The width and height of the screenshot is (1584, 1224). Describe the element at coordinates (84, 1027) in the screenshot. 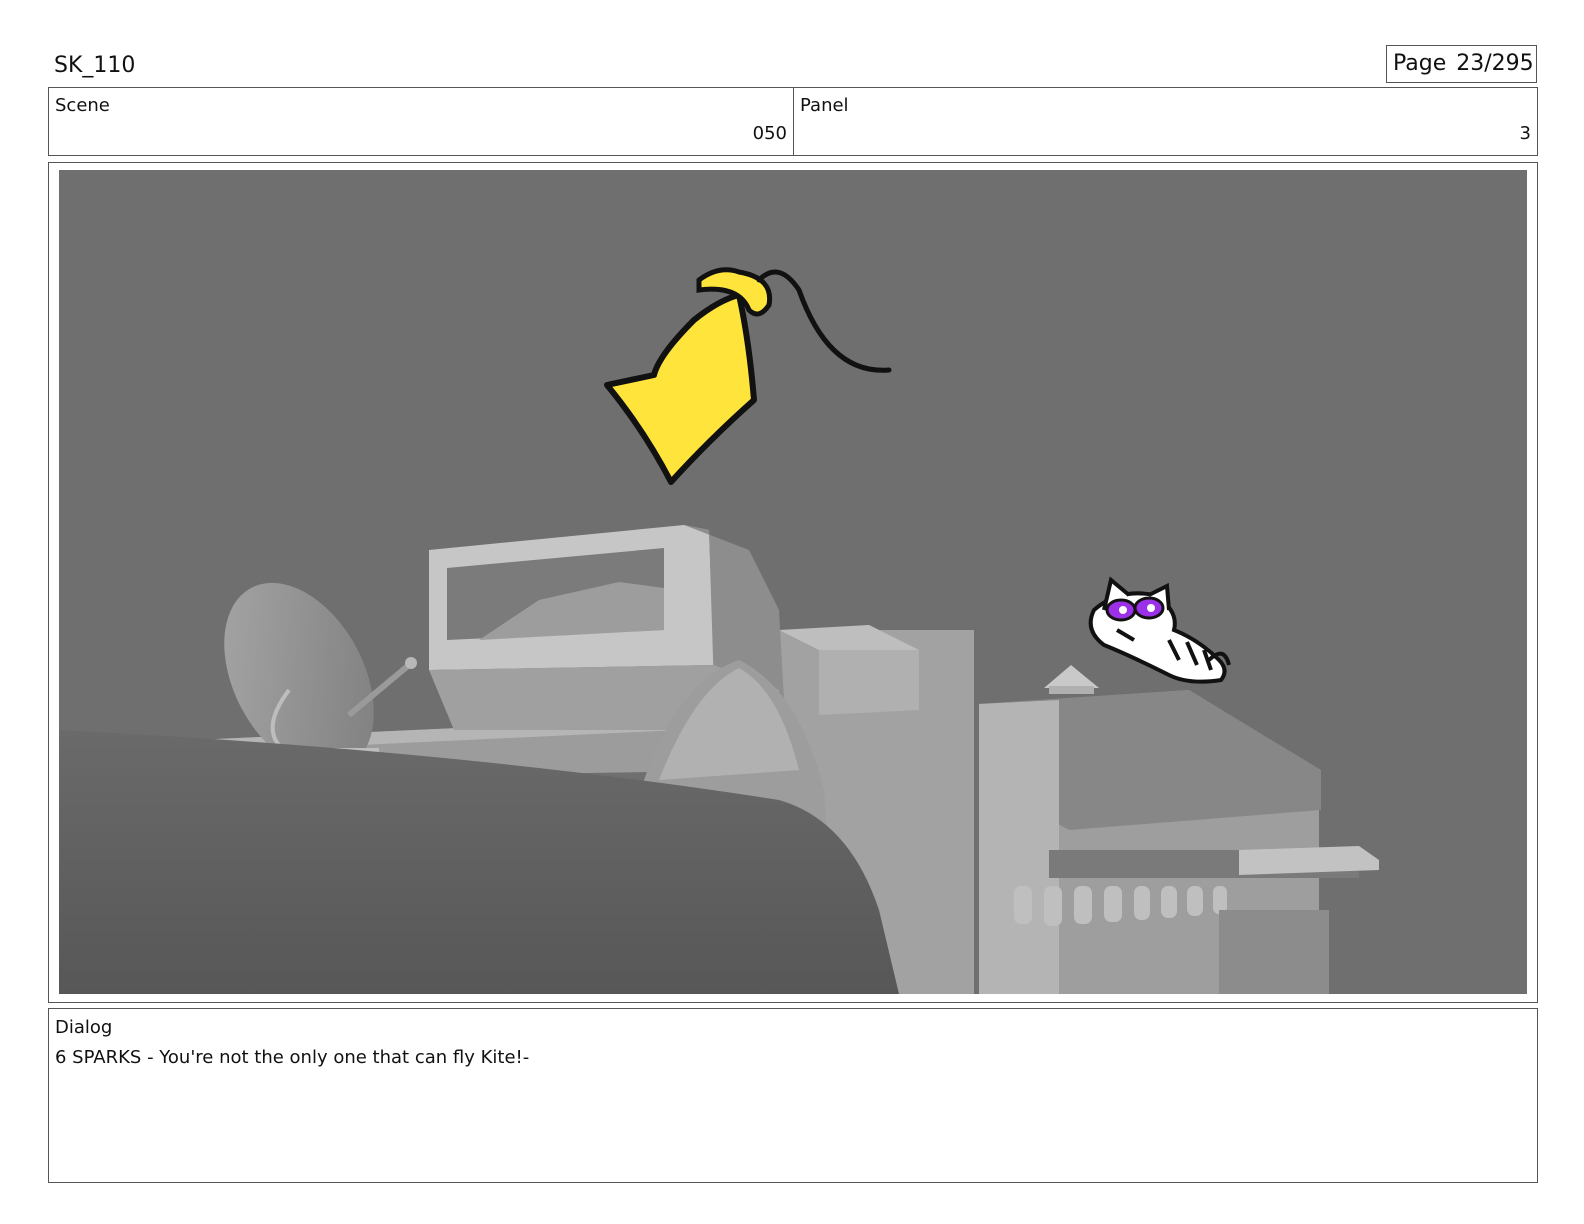

I see `dialog-label: Dialog` at that location.